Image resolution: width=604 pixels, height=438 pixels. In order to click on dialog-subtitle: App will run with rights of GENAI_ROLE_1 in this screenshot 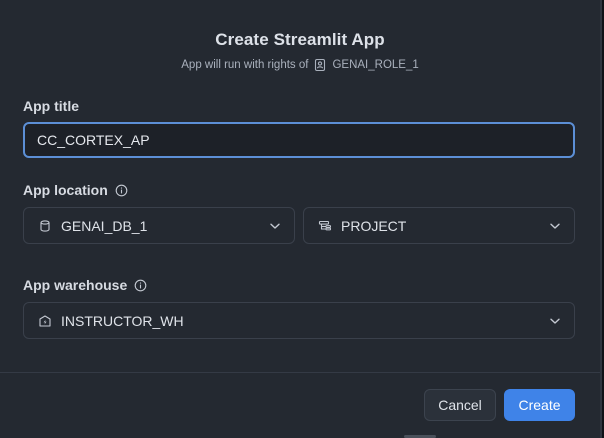, I will do `click(300, 65)`.